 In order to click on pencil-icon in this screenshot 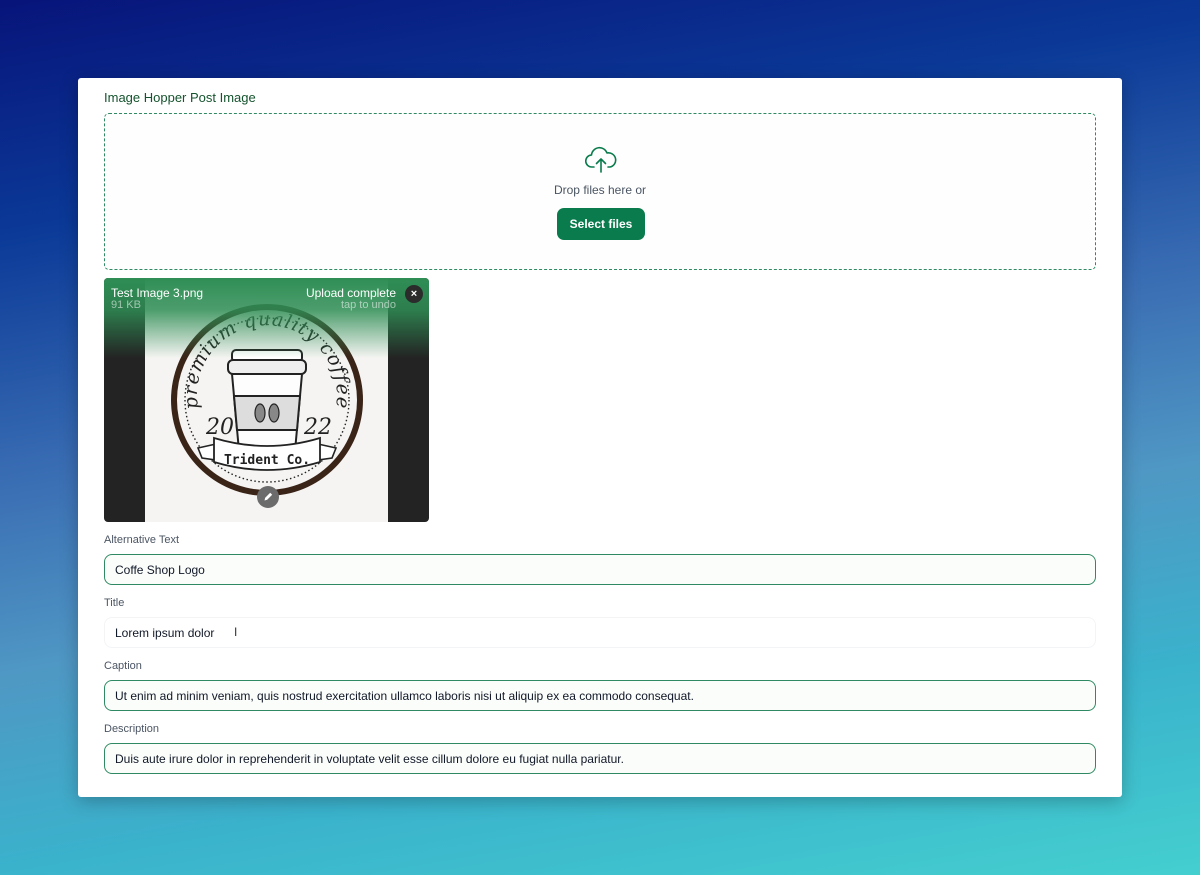, I will do `click(268, 496)`.